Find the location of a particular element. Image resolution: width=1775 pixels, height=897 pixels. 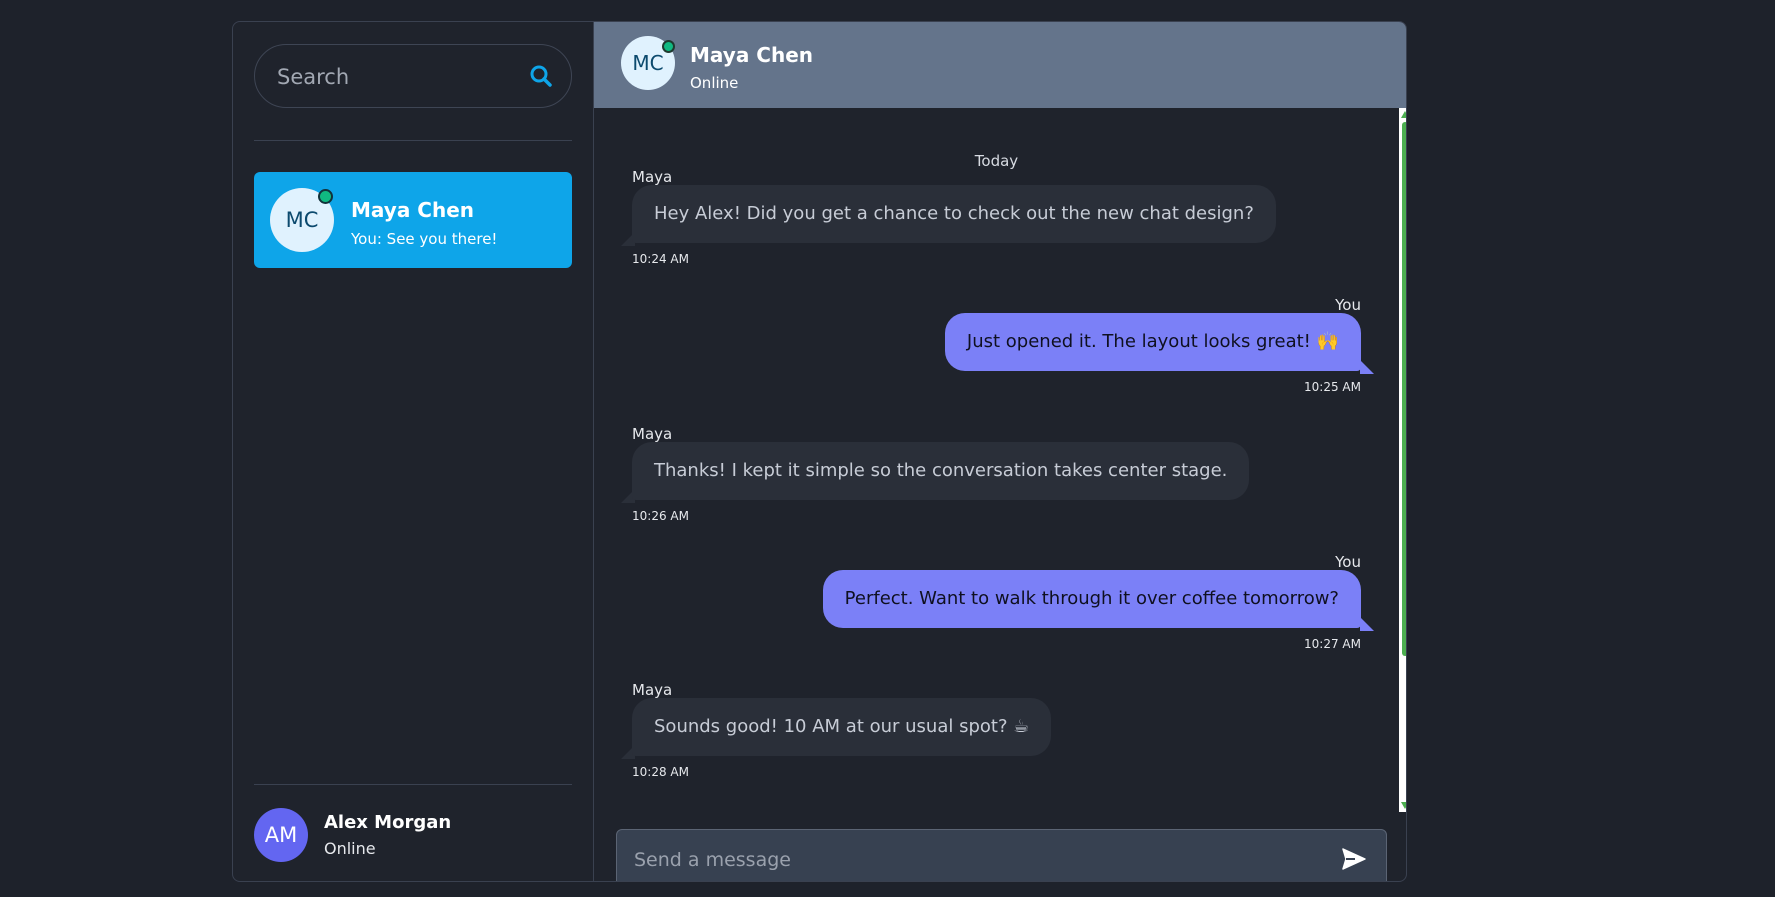

search-box is located at coordinates (413, 76).